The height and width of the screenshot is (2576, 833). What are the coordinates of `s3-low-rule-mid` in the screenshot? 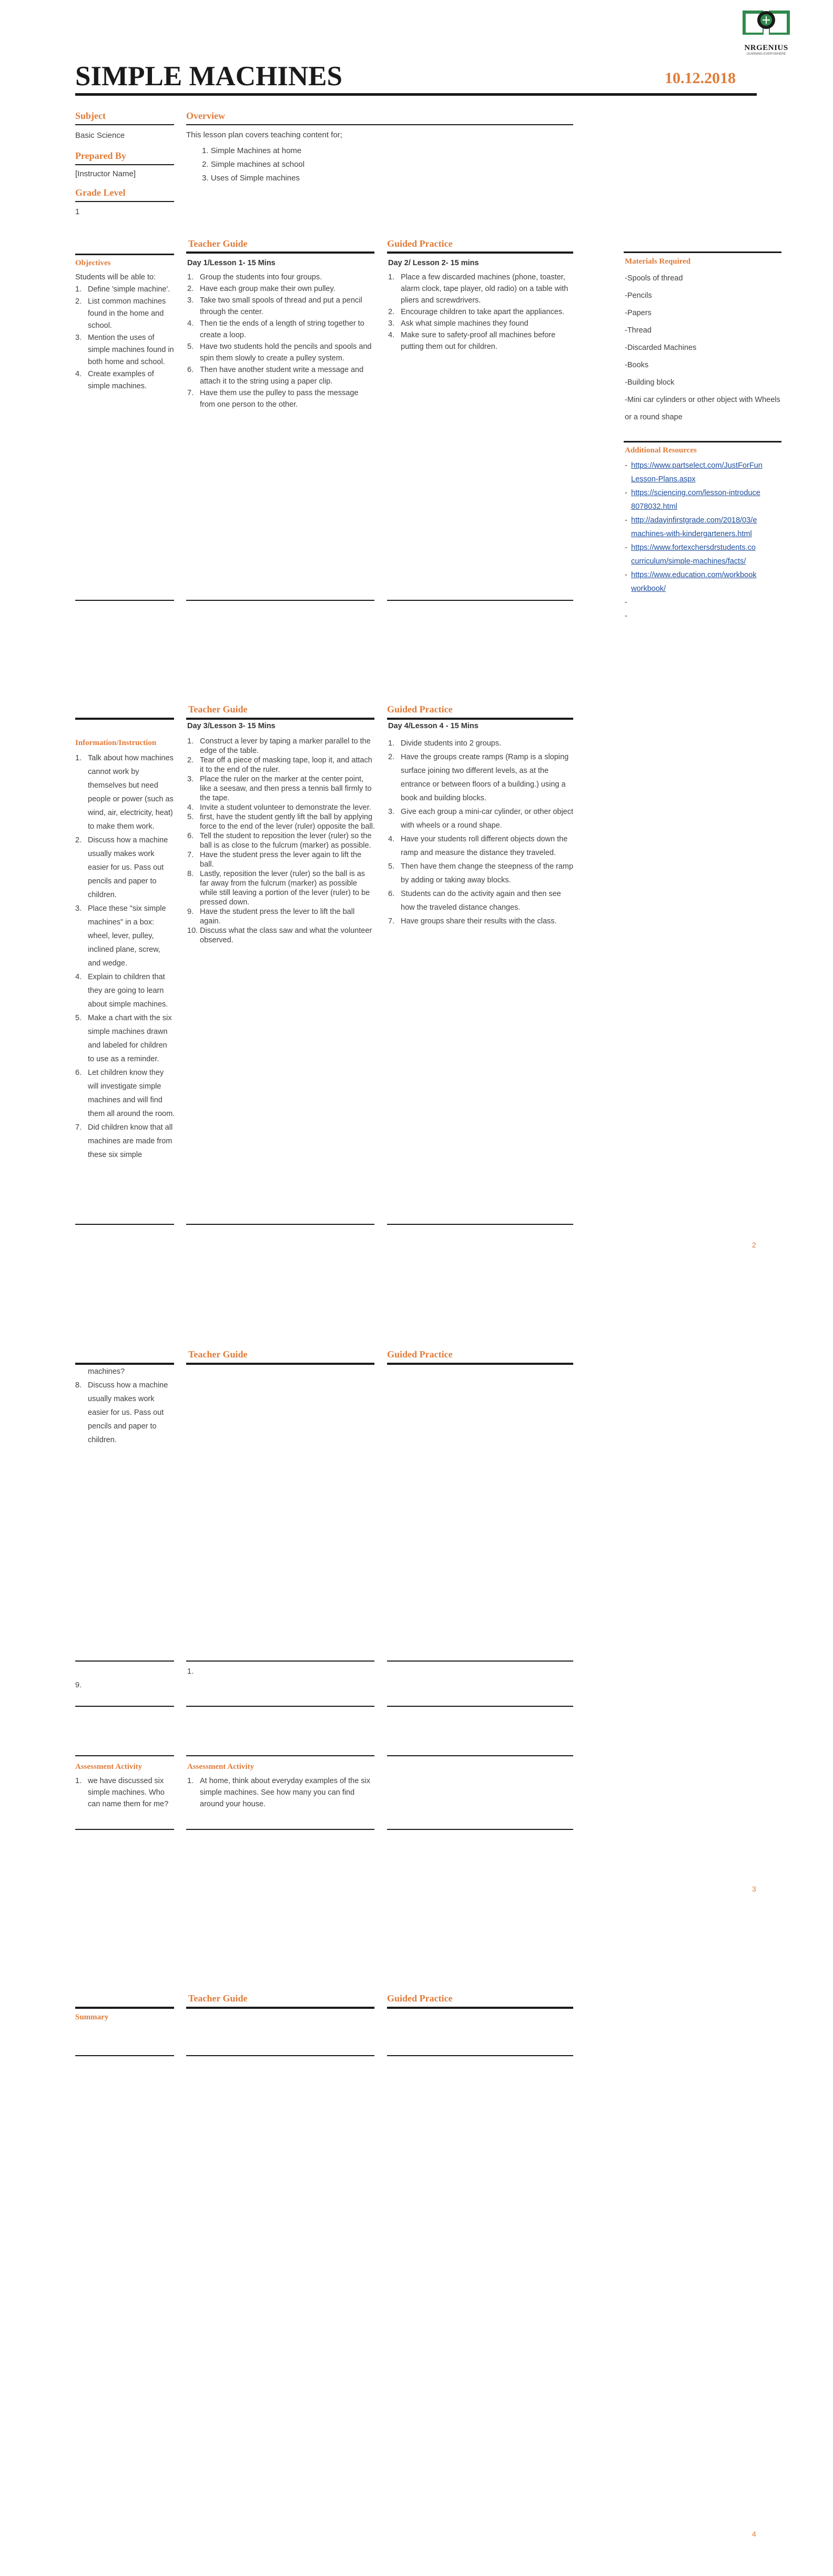 It's located at (280, 1706).